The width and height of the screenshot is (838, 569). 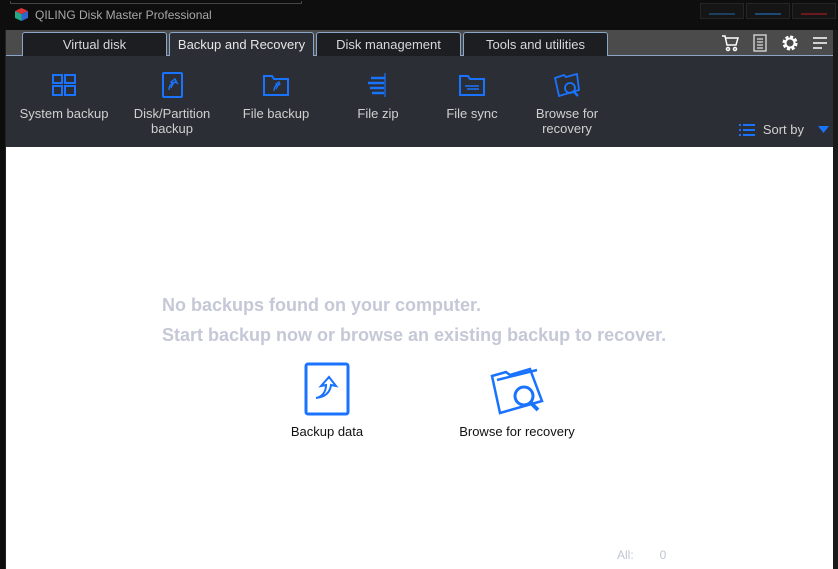 What do you see at coordinates (172, 121) in the screenshot?
I see `disk-partition-backup-label: Disk/Partition backup` at bounding box center [172, 121].